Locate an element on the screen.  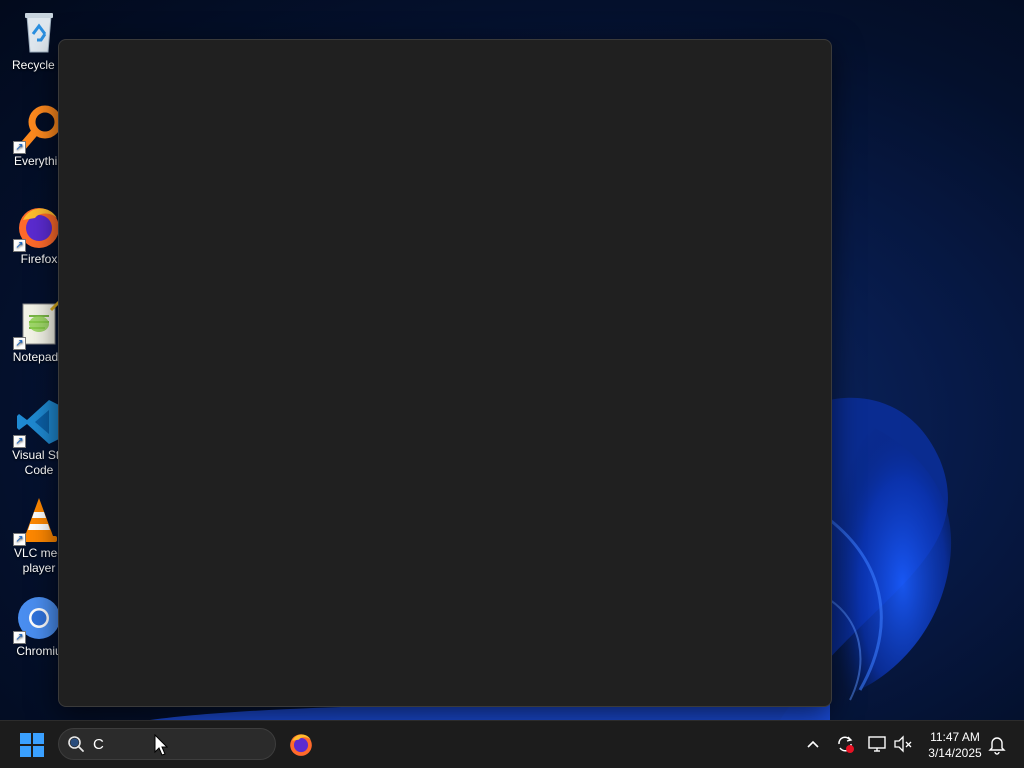
notepad-plus-plus-icon: ↗ is located at coordinates (38, 325).